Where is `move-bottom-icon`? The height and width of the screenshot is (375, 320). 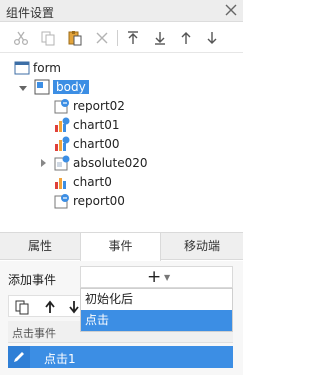
move-bottom-icon is located at coordinates (160, 38).